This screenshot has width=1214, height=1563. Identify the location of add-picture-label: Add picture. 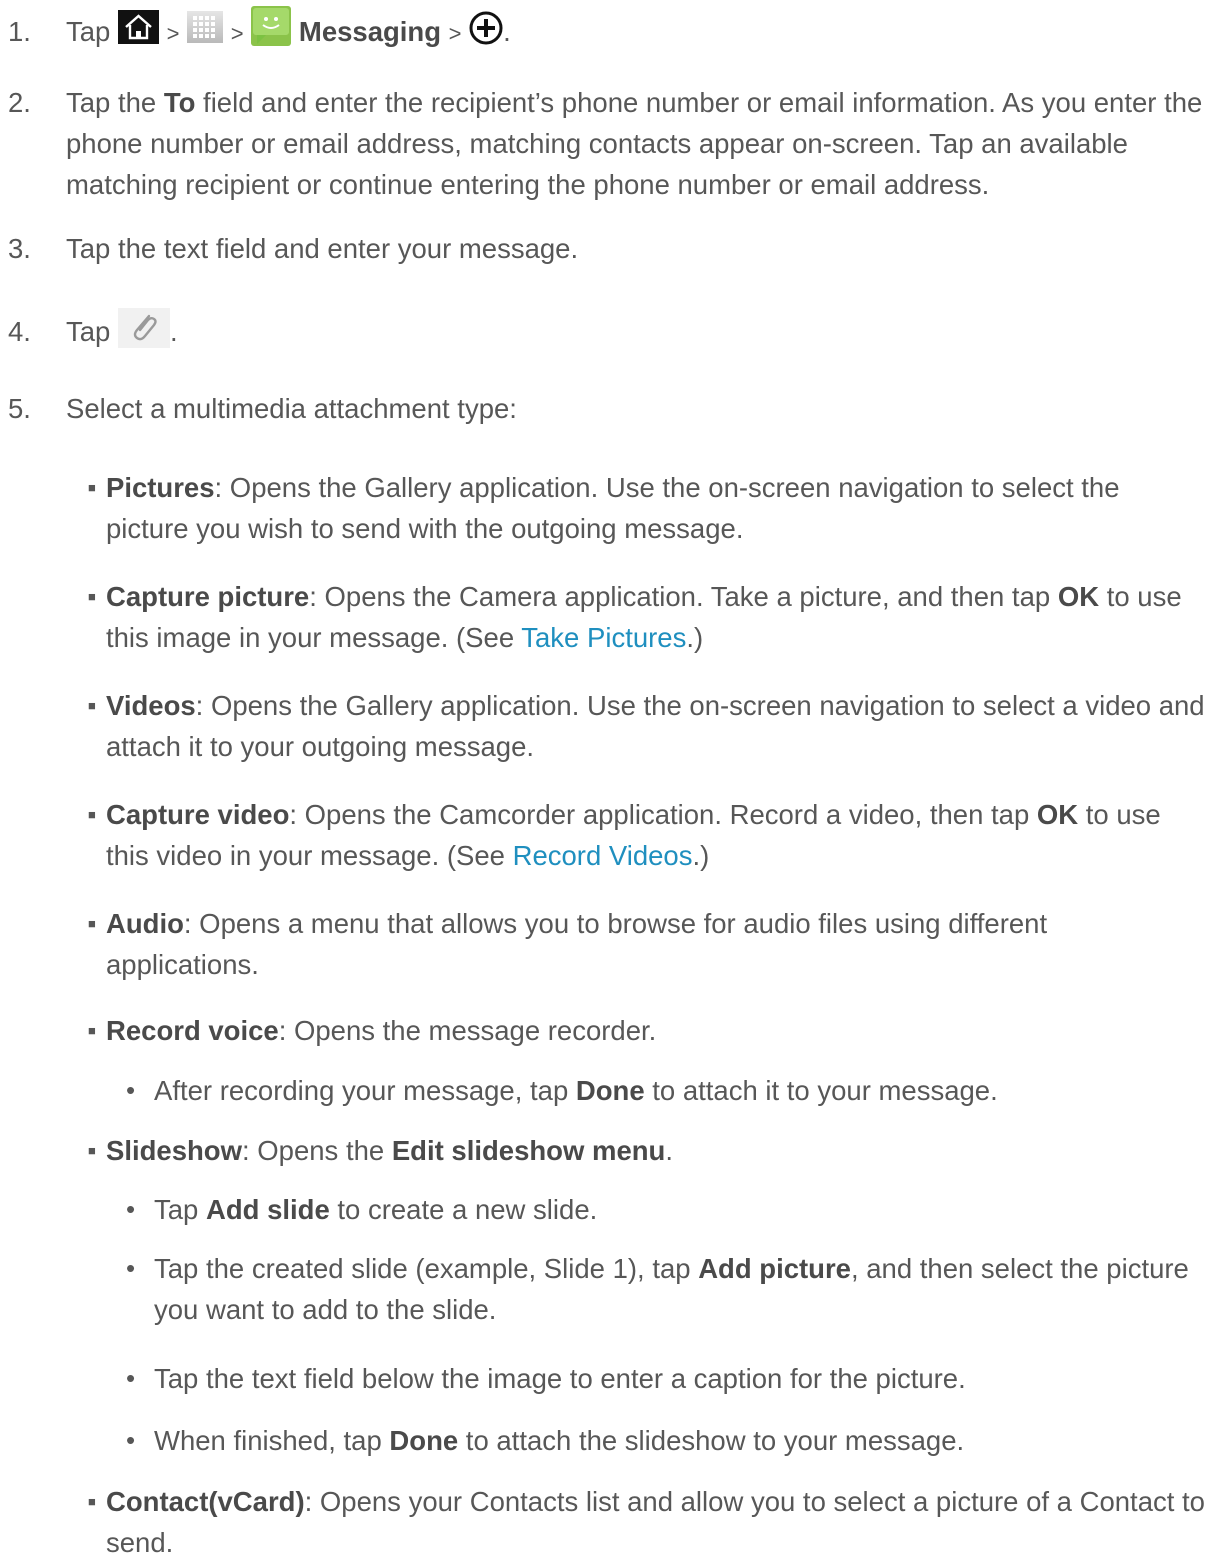
(774, 1268).